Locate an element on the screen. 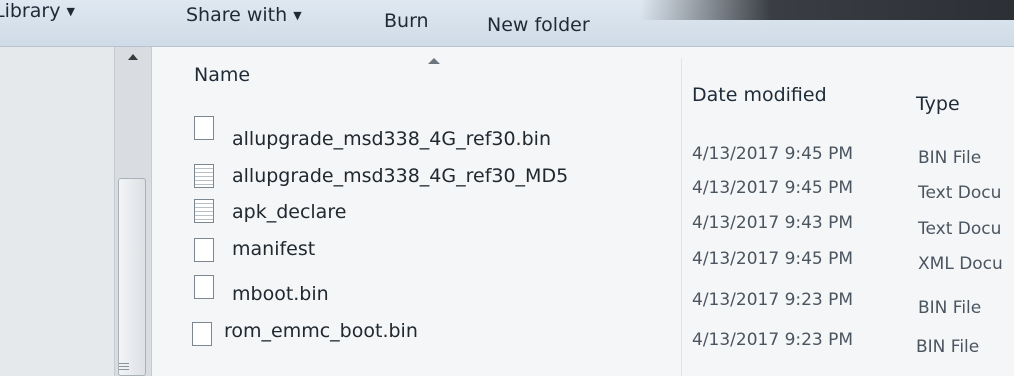 The height and width of the screenshot is (376, 1014). file-name: mboot.bin is located at coordinates (280, 294).